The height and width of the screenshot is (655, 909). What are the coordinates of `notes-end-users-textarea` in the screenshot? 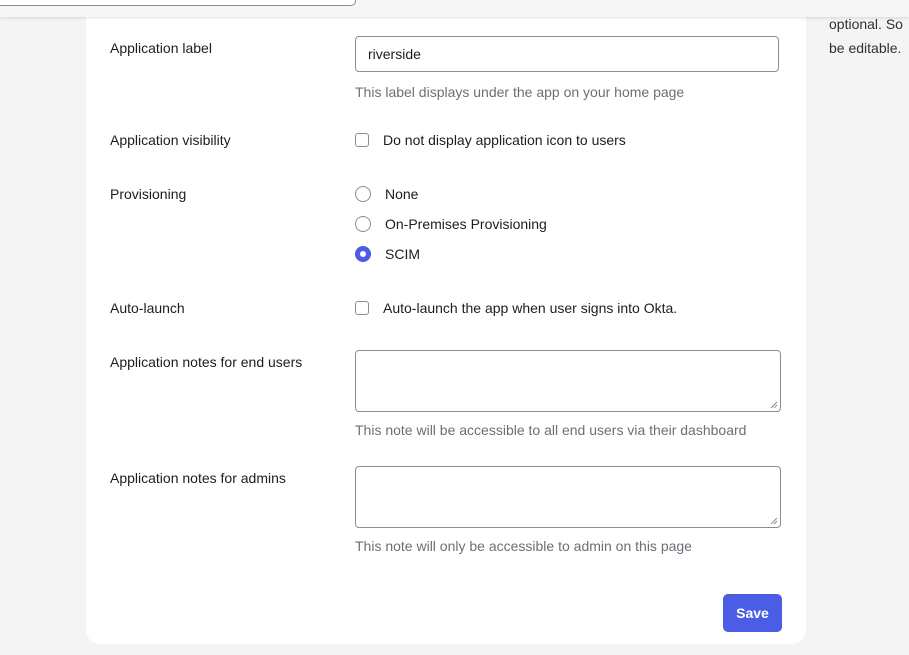 It's located at (568, 381).